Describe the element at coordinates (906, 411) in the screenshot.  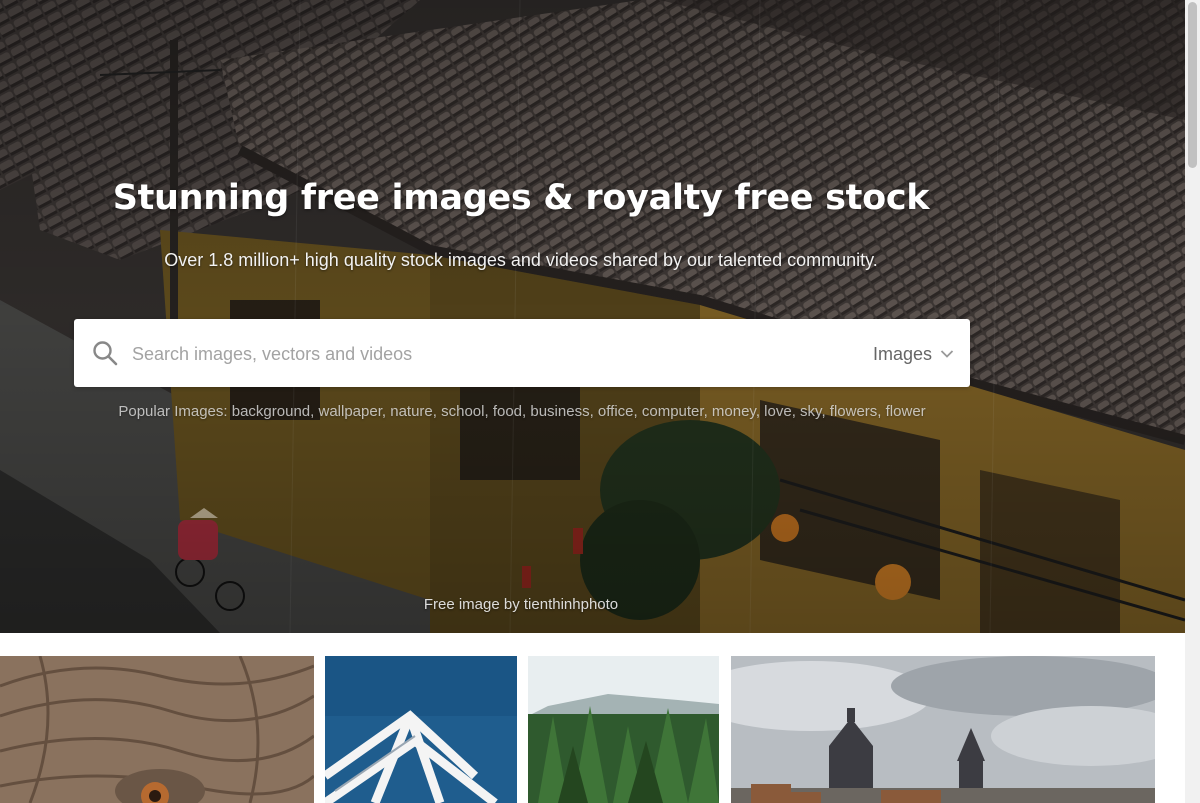
I see `popular-term-link: flower` at that location.